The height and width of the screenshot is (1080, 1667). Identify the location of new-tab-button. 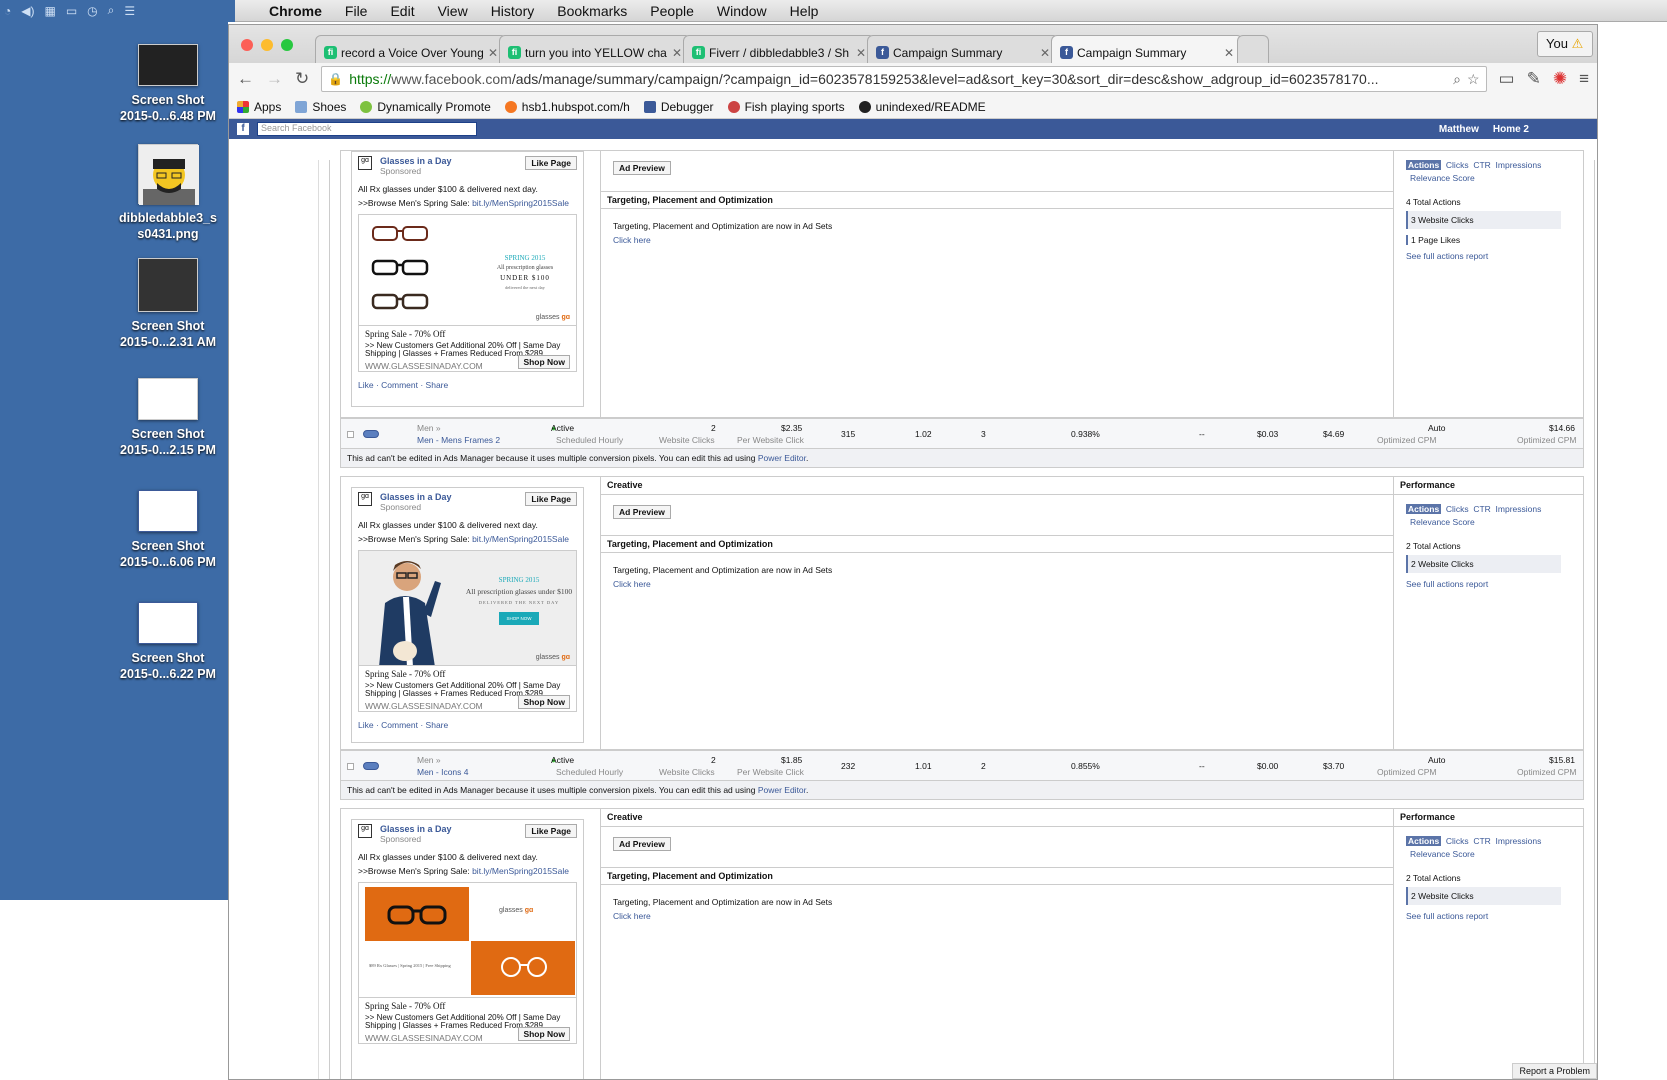
(1253, 49).